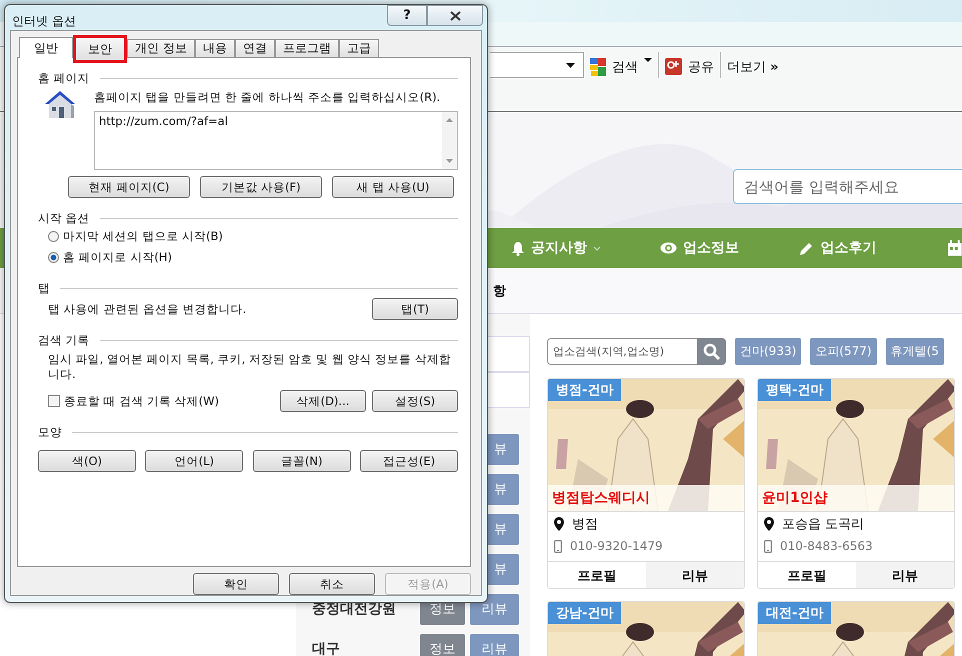 The image size is (962, 656). Describe the element at coordinates (499, 291) in the screenshot. I see `breadcrumb-text: 항` at that location.